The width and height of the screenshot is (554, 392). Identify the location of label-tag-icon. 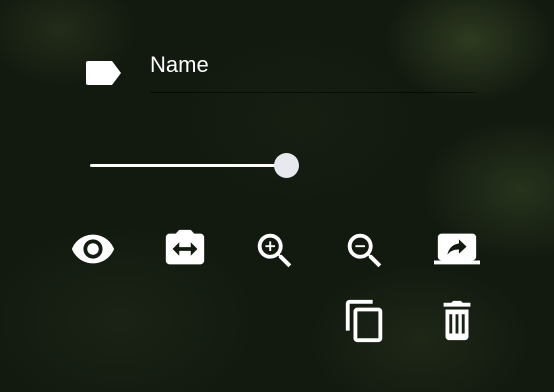
(103, 73).